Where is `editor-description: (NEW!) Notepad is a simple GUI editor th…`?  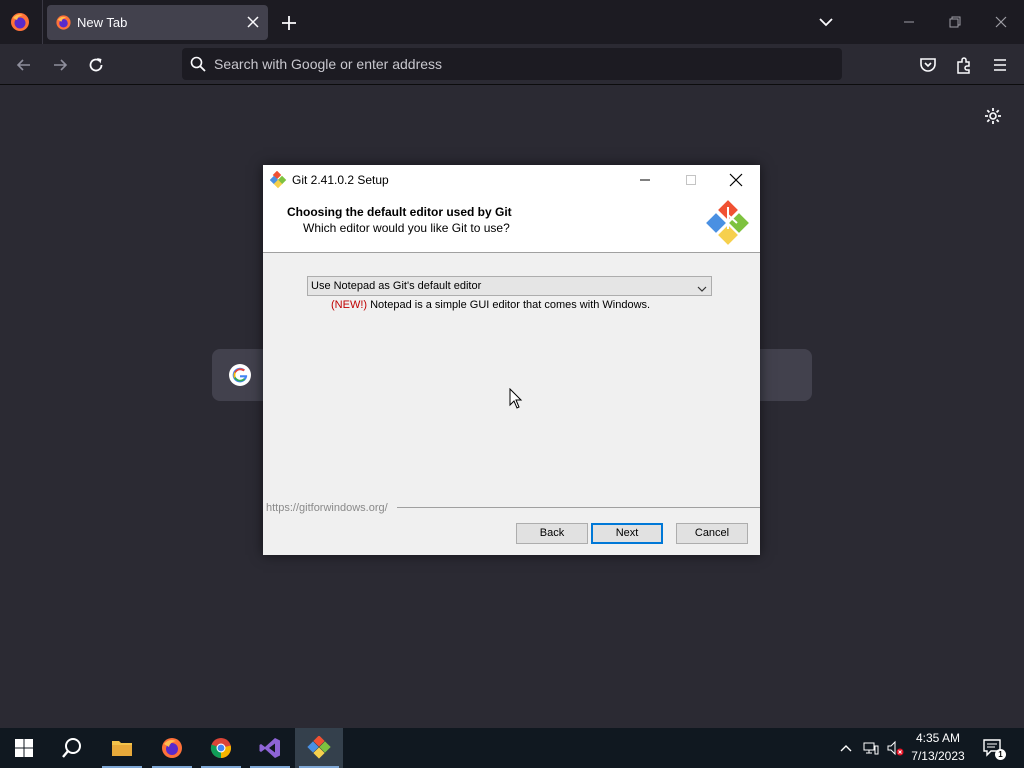
editor-description: (NEW!) Notepad is a simple GUI editor th… is located at coordinates (490, 305).